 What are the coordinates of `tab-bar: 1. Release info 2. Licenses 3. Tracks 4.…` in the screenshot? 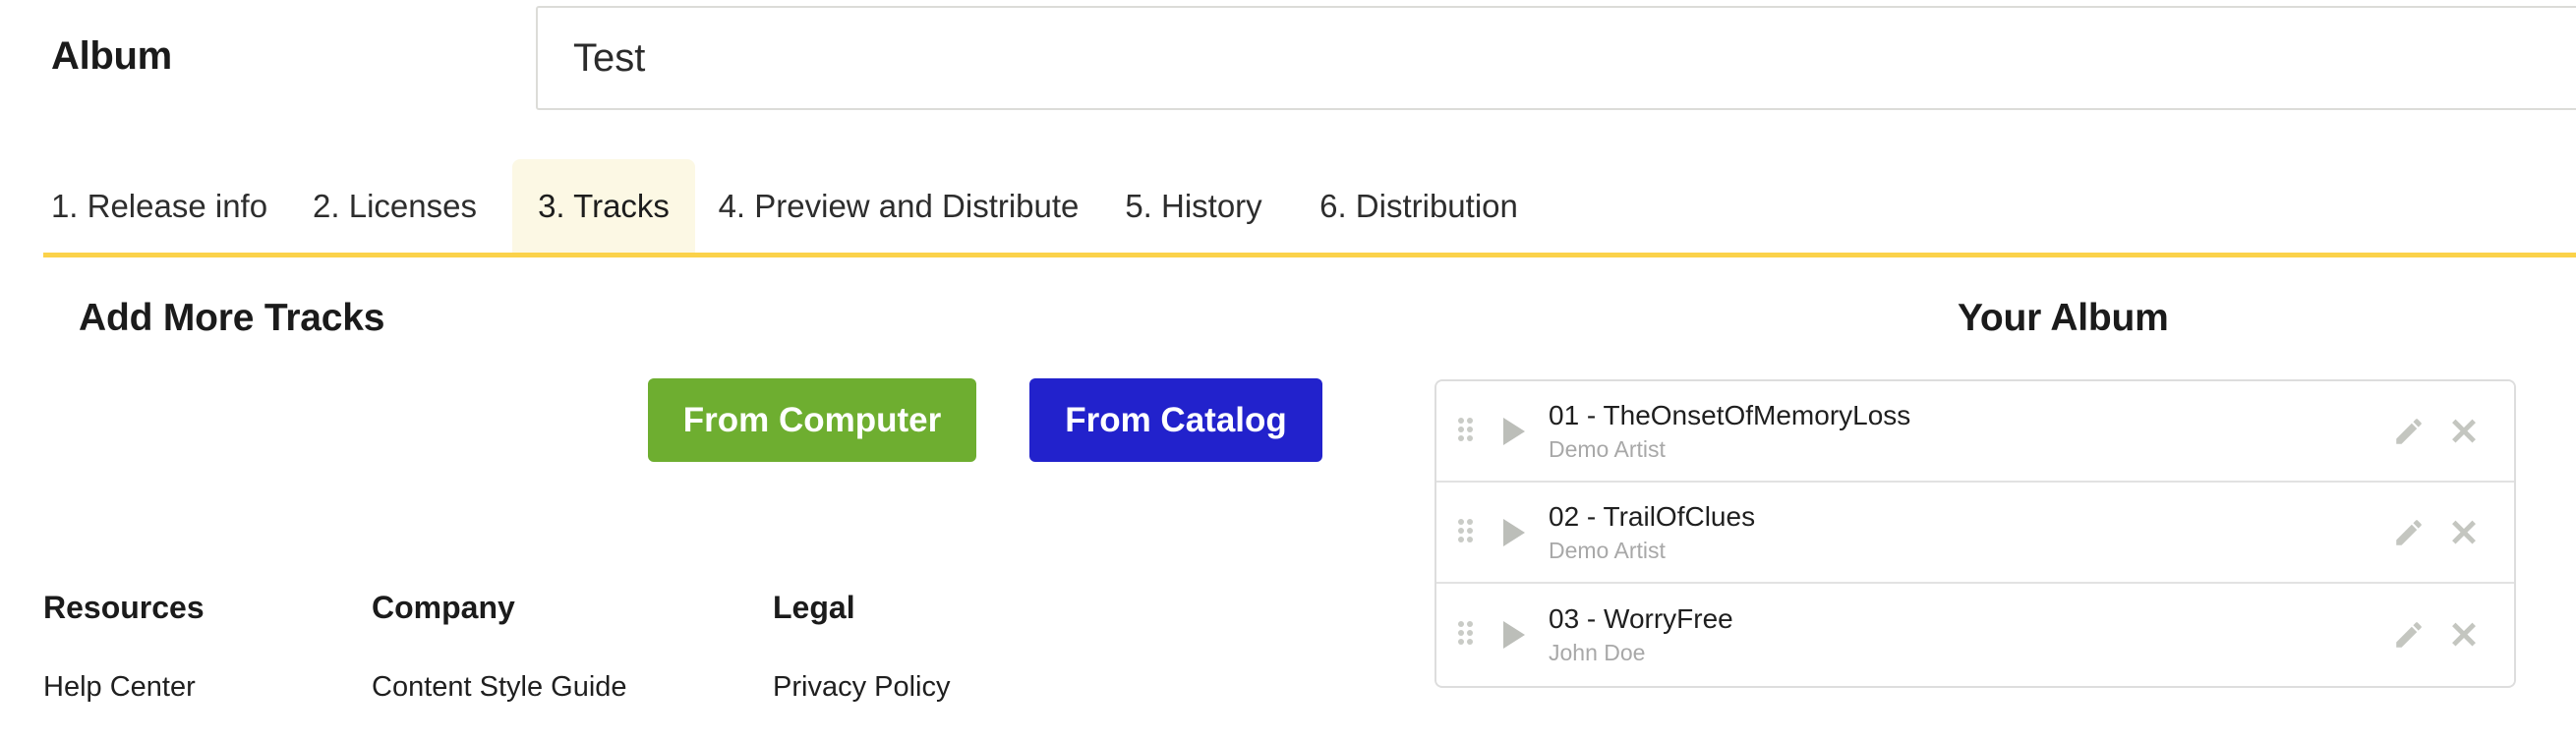 It's located at (1288, 208).